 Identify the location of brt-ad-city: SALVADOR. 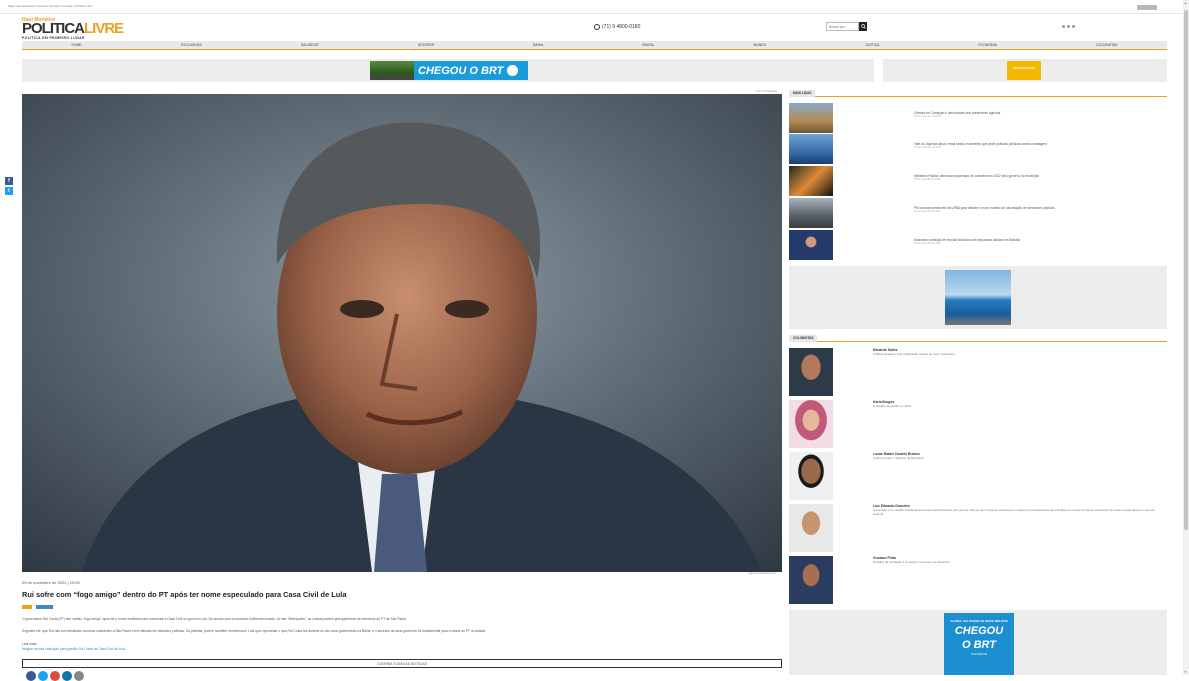
(979, 654).